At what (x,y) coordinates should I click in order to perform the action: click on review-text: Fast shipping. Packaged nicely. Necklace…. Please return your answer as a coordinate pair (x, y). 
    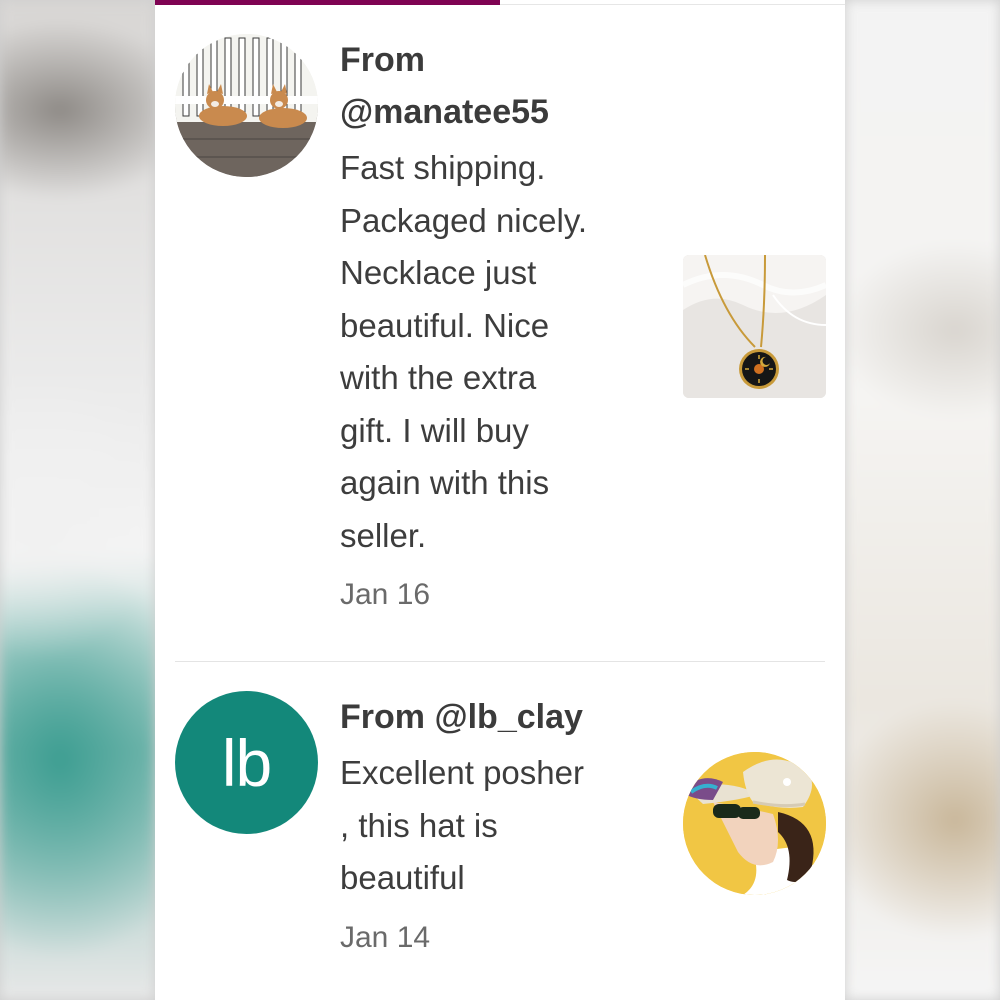
    Looking at the image, I should click on (500, 352).